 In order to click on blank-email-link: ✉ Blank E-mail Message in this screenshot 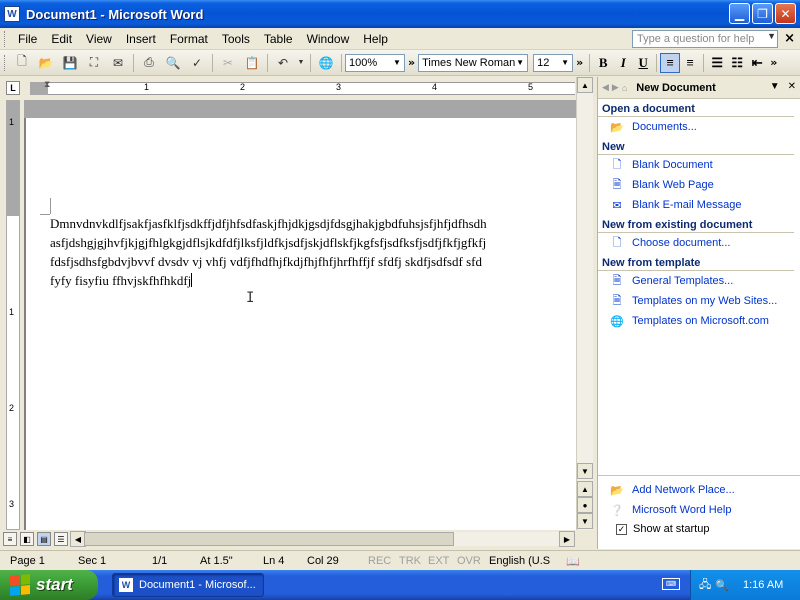, I will do `click(699, 205)`.